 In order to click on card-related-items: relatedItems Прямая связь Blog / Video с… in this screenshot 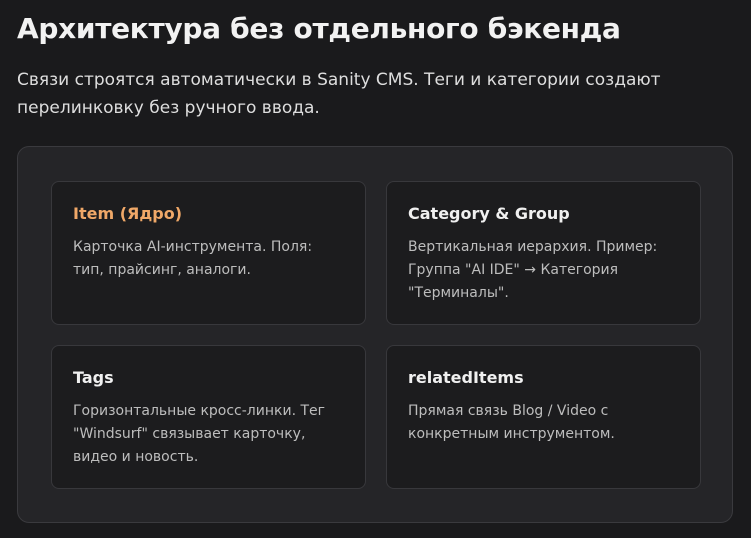, I will do `click(543, 417)`.